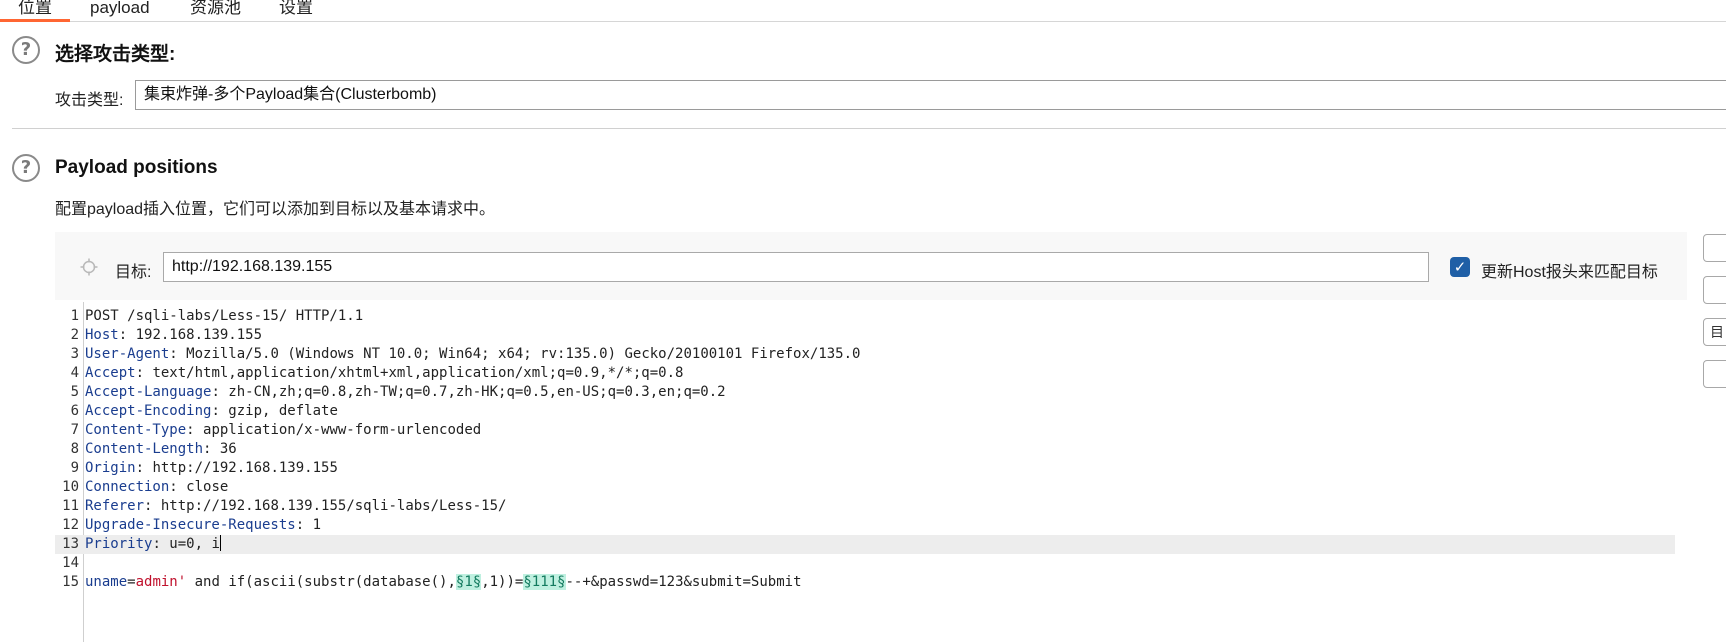 The height and width of the screenshot is (642, 1726). What do you see at coordinates (217, 316) in the screenshot?
I see `request-line: 1 POST /sqli-labs/Less-15/ HTTP/1.1` at bounding box center [217, 316].